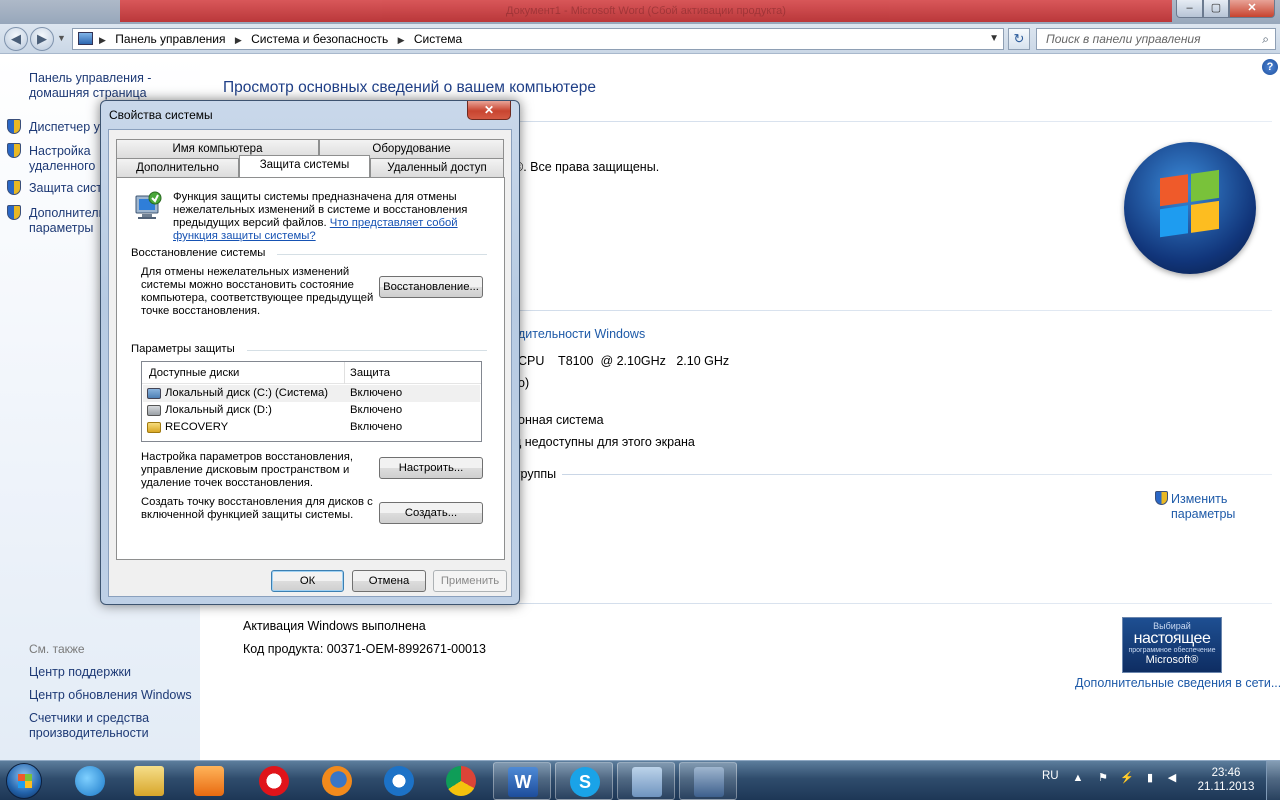 This screenshot has height=800, width=1280. I want to click on windows-logo, so click(1190, 208).